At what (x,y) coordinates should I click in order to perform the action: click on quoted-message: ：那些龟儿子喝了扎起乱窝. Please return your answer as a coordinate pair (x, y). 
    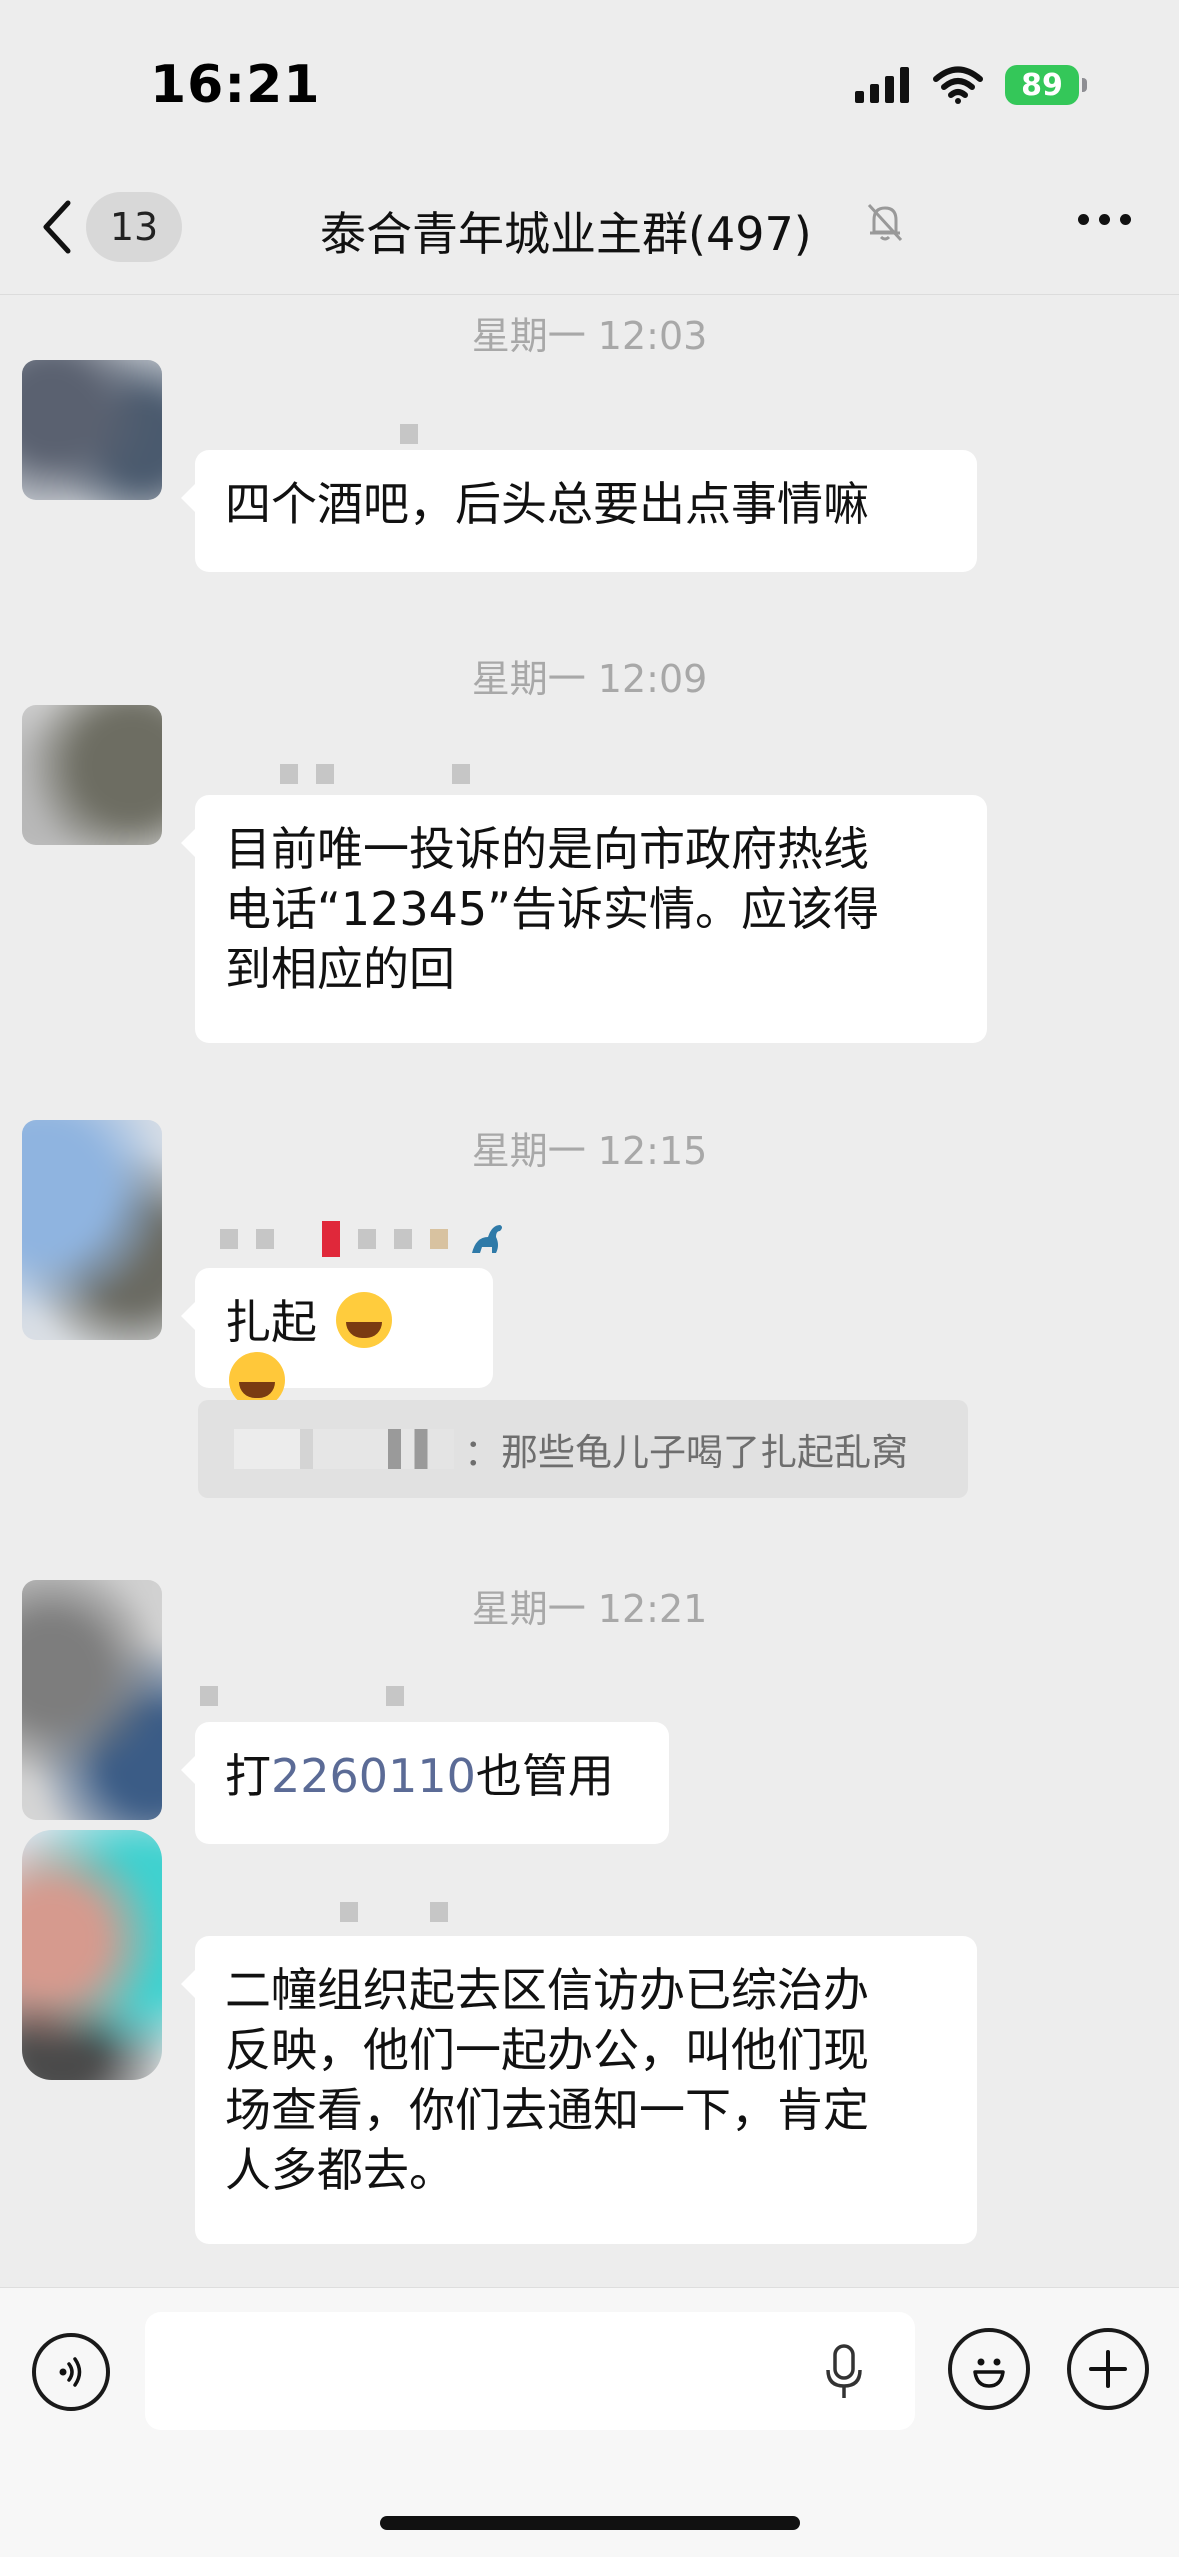
    Looking at the image, I should click on (583, 1449).